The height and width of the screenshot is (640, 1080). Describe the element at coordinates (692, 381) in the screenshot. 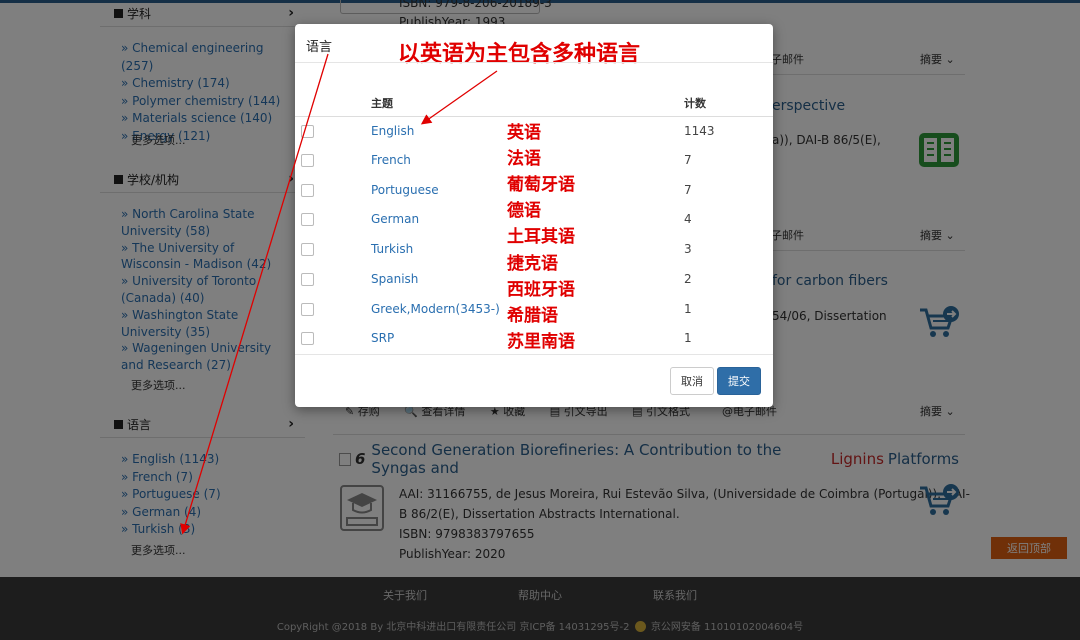

I see `cancel-button: 取消` at that location.